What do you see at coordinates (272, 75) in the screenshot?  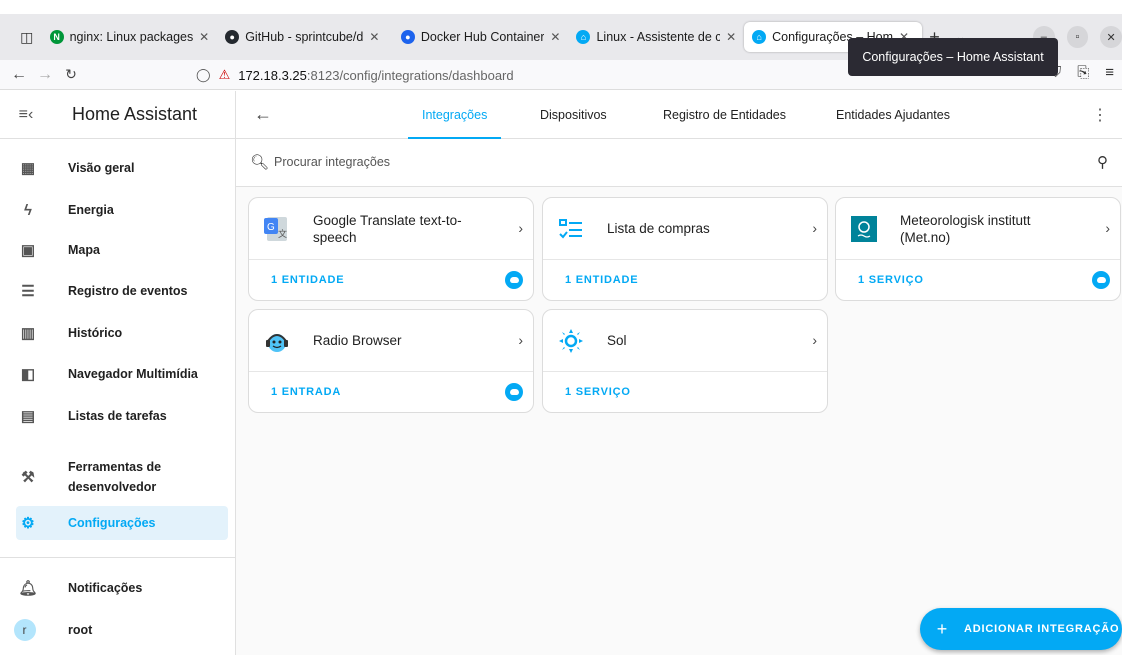 I see `url-host: 172.18.3.25` at bounding box center [272, 75].